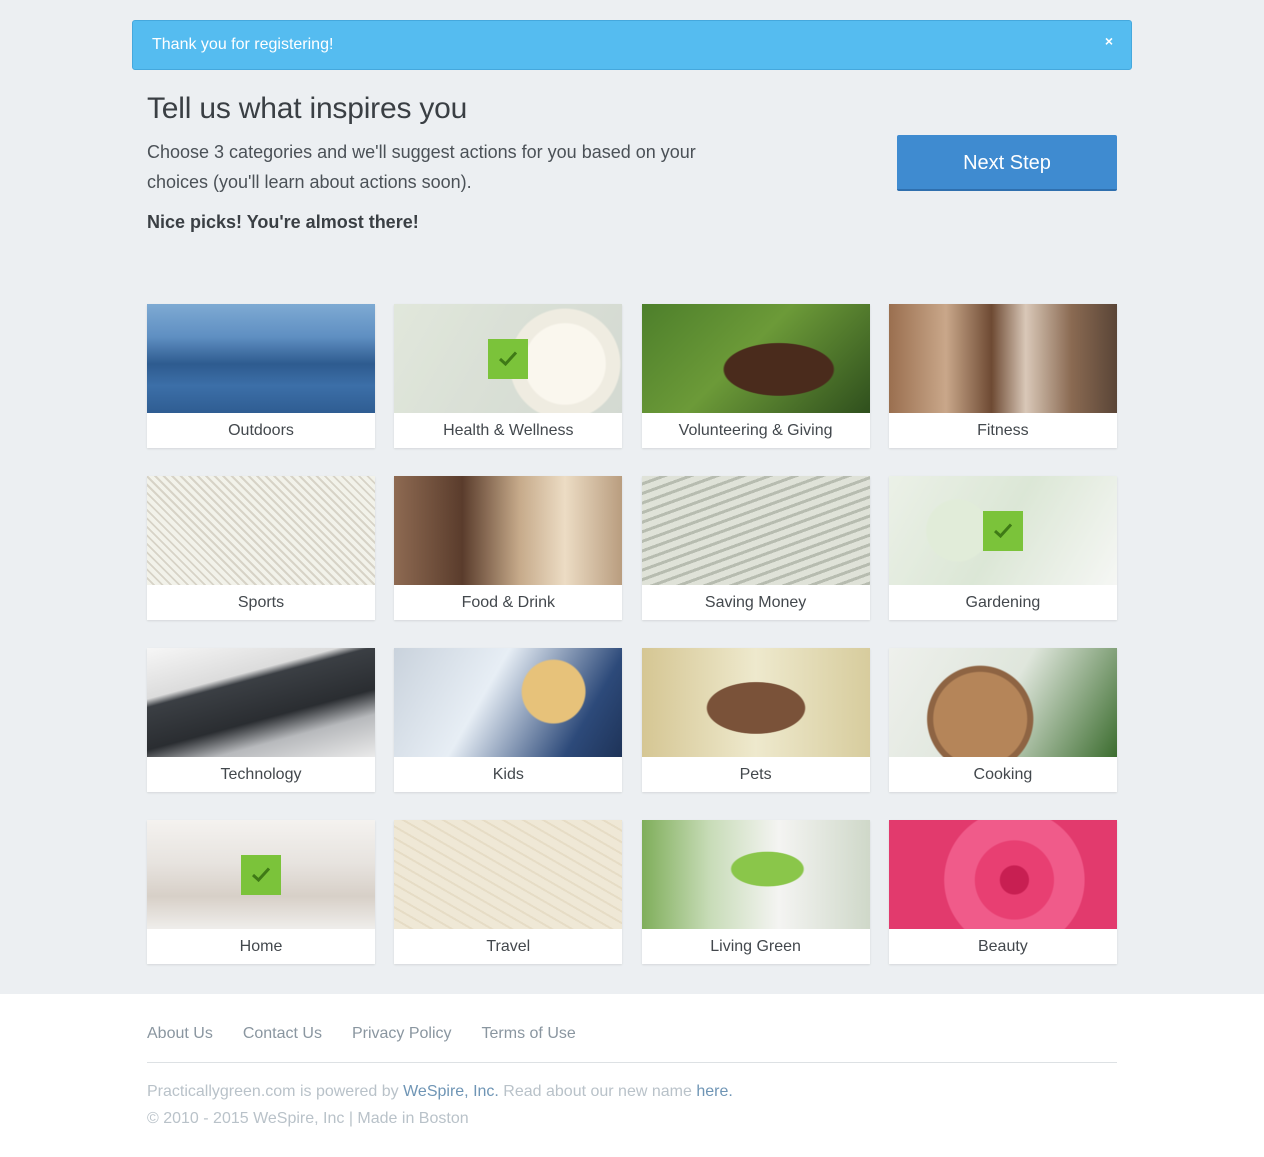 This screenshot has height=1157, width=1264. Describe the element at coordinates (261, 946) in the screenshot. I see `category-label: Home` at that location.